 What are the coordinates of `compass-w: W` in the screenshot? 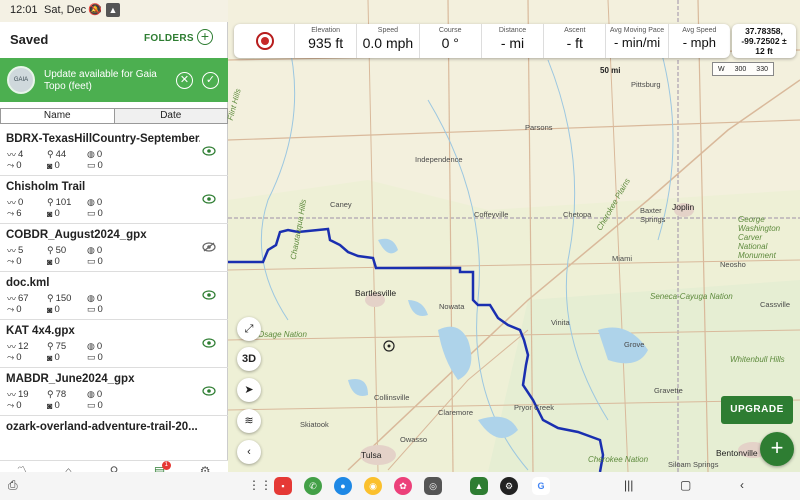 It's located at (721, 69).